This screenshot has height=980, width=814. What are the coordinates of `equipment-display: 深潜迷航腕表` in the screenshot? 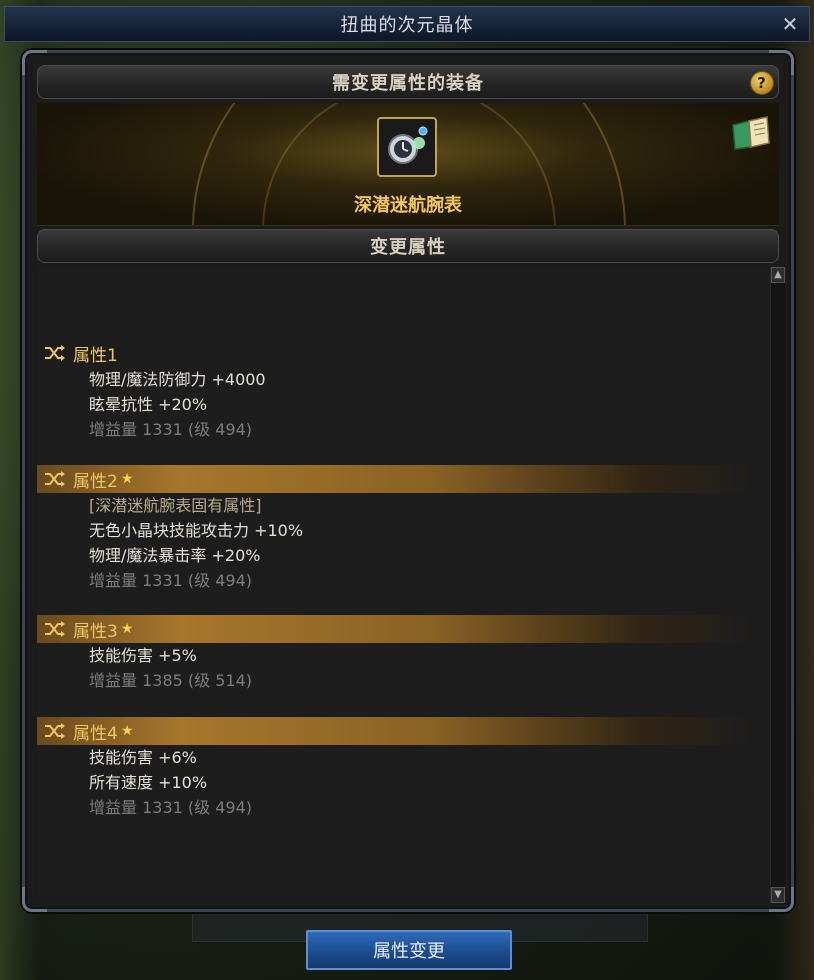 It's located at (408, 164).